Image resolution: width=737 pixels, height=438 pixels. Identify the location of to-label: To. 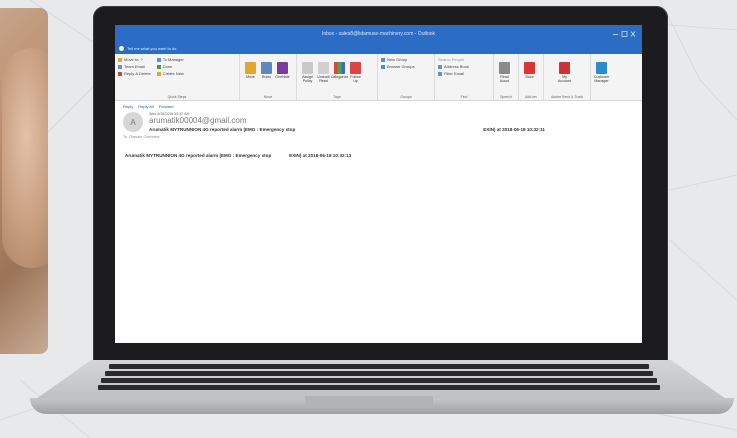
(125, 137).